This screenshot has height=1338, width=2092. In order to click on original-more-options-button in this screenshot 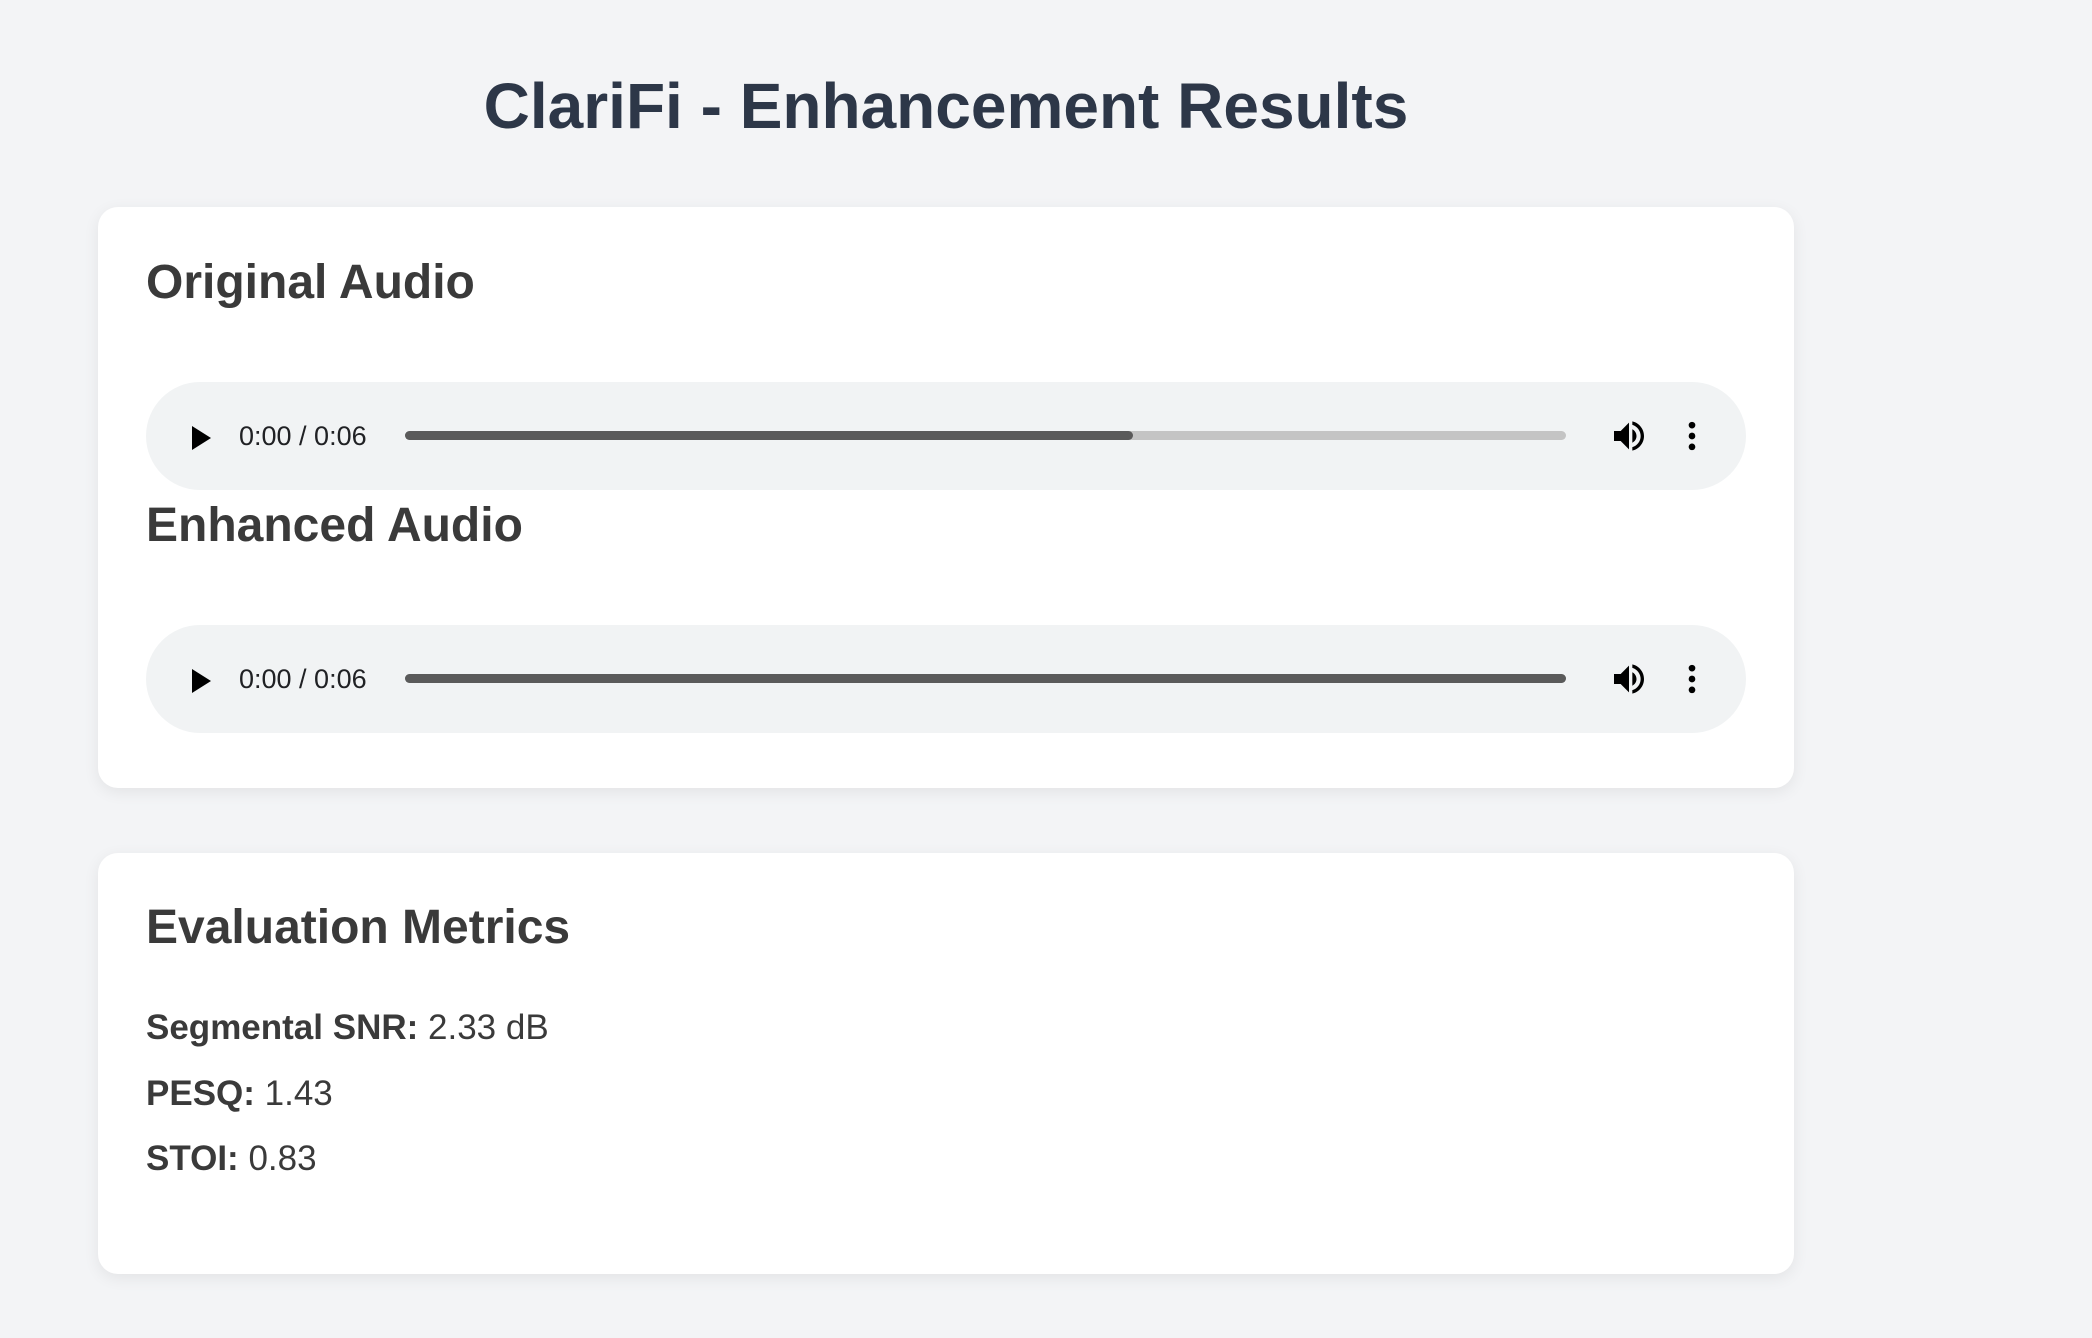, I will do `click(1692, 436)`.